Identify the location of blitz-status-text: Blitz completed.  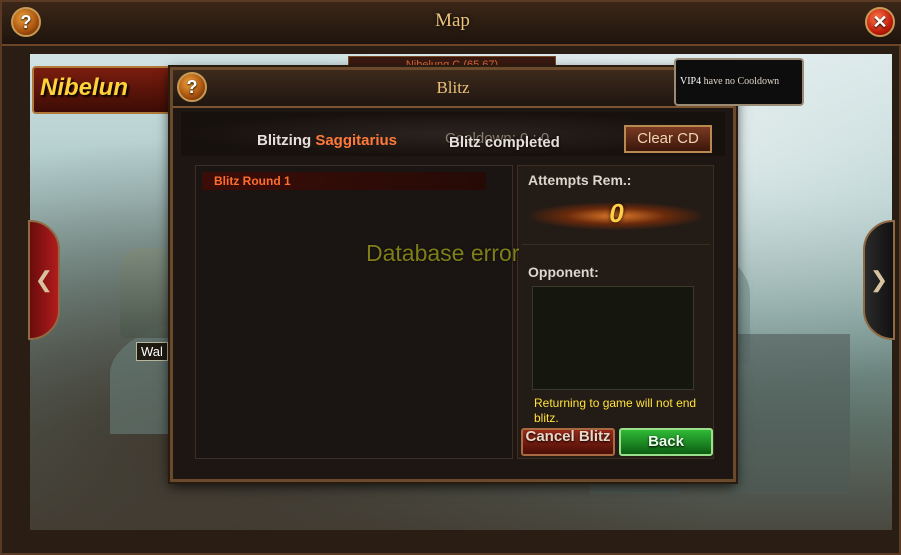
(504, 142).